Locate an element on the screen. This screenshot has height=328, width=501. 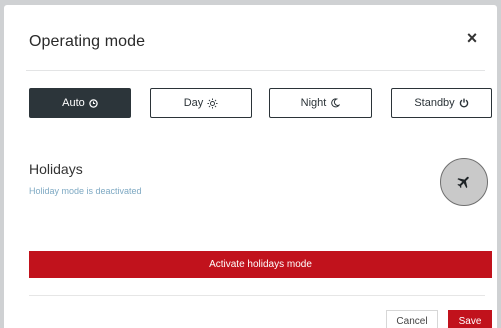
save-button: Save is located at coordinates (470, 319).